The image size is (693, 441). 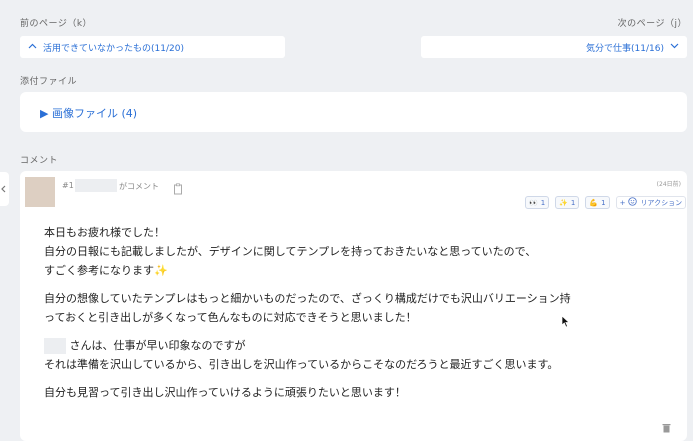 I want to click on attachments-section-label: 添付ファイル, so click(x=49, y=82).